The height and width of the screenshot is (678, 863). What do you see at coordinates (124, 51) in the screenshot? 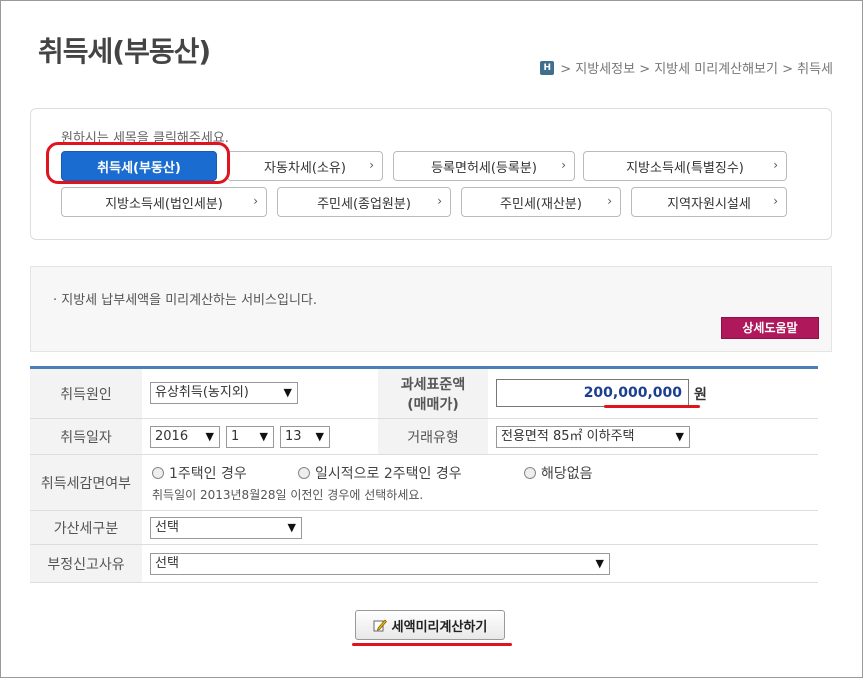
I see `page-title: 취득세(부동산)` at bounding box center [124, 51].